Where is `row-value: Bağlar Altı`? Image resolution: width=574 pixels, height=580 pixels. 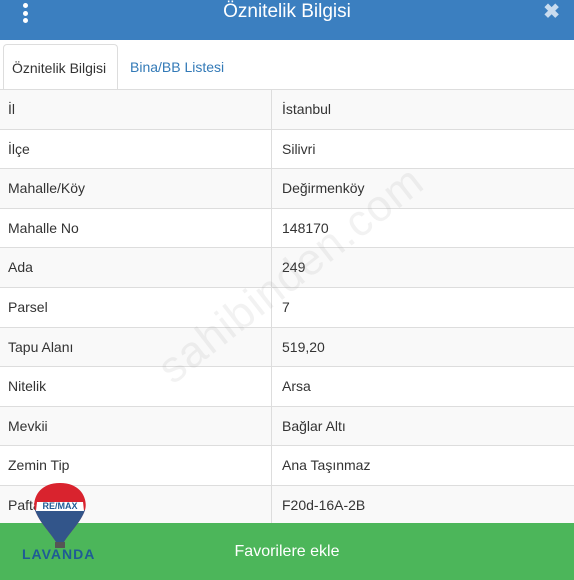 row-value: Bağlar Altı is located at coordinates (314, 425).